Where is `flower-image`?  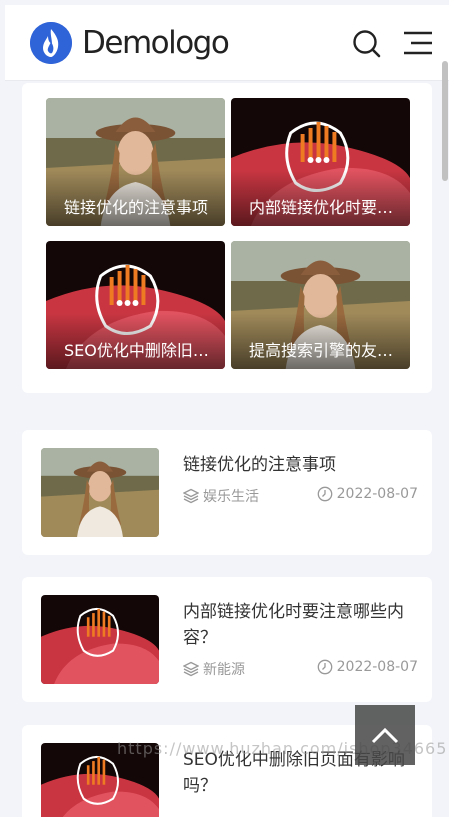 flower-image is located at coordinates (100, 639).